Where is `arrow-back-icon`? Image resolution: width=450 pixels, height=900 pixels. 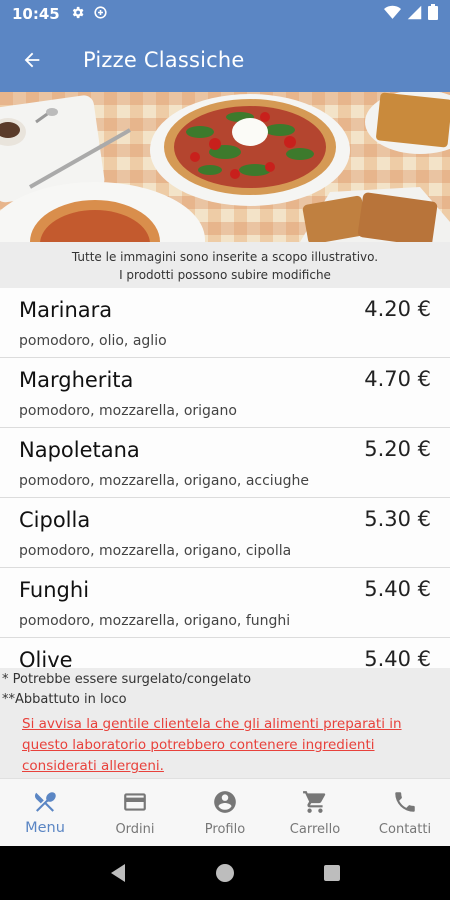 arrow-back-icon is located at coordinates (32, 60).